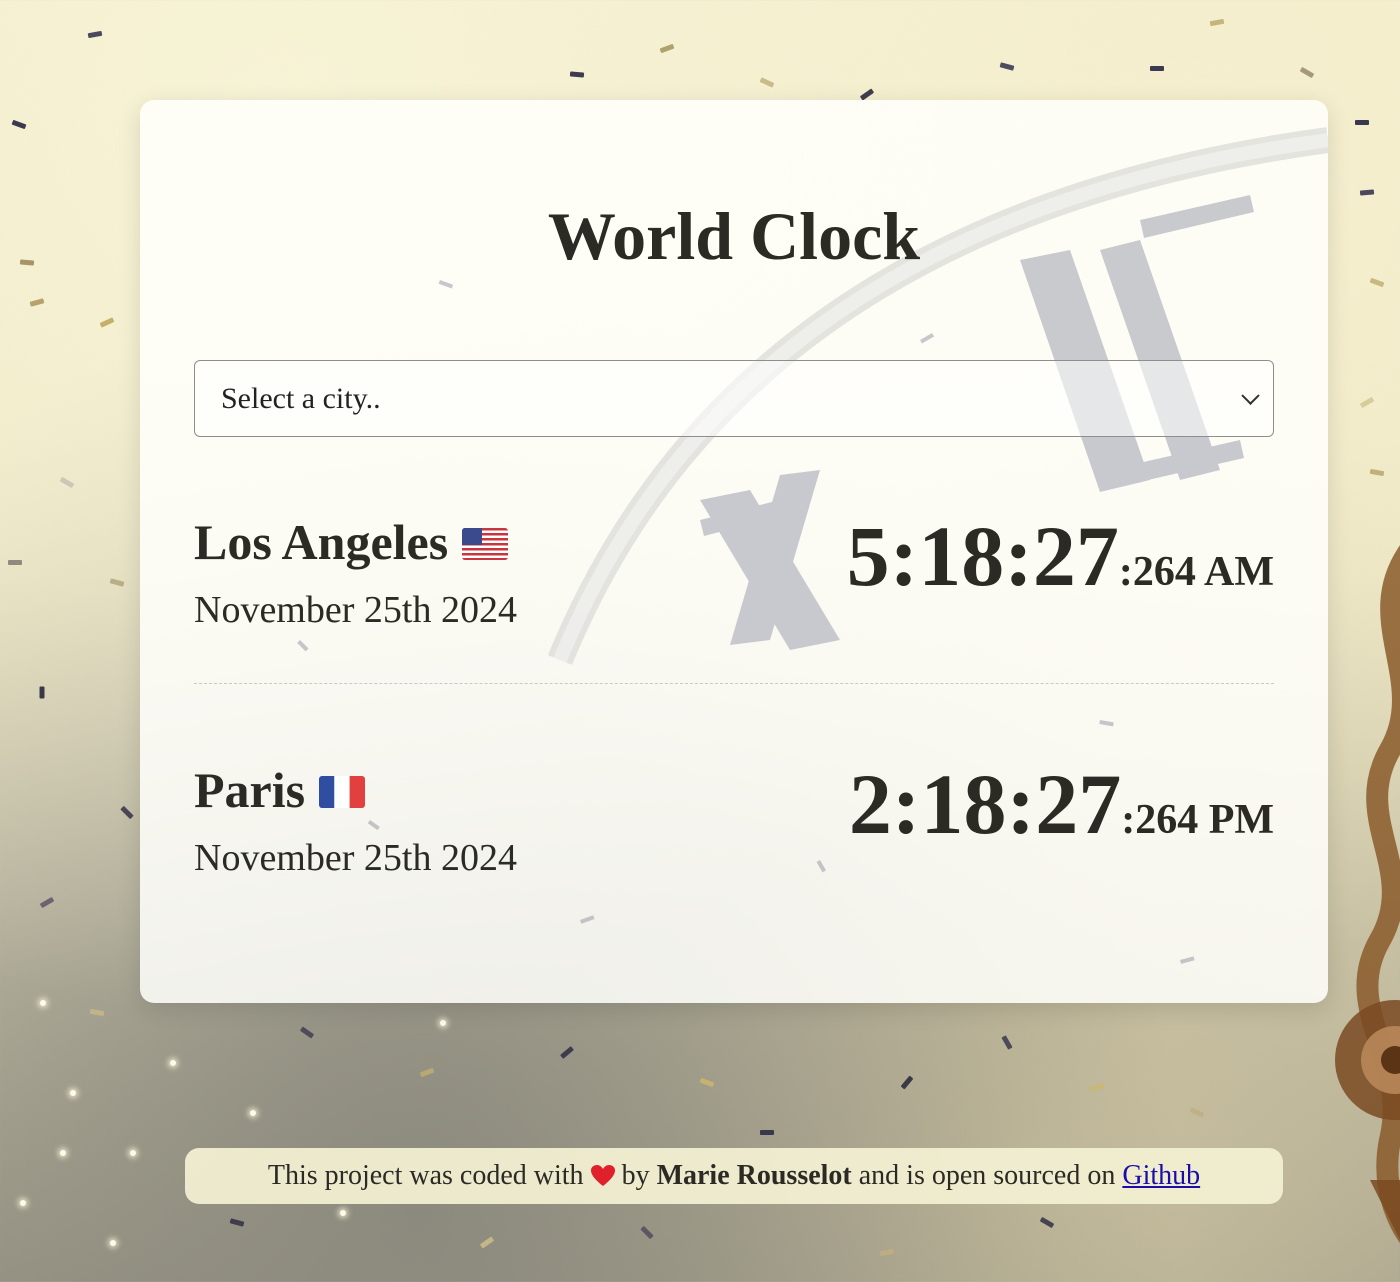  I want to click on city-row-paris: Paris November 25th 2024 2:18:27 :264 PM, so click(734, 820).